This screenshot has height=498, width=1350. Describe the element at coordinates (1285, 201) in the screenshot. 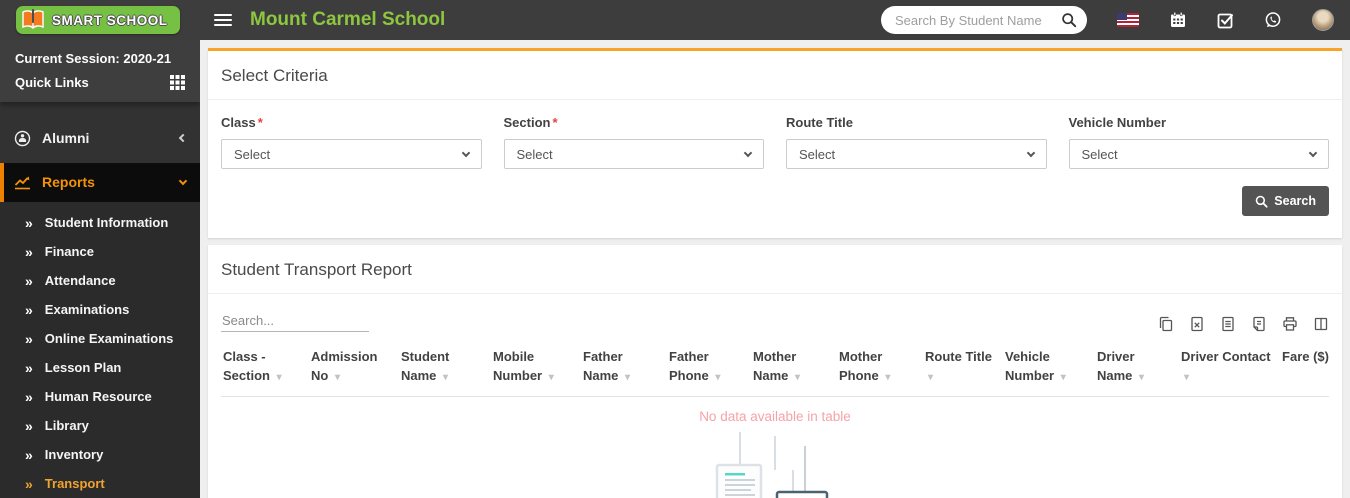

I see `search-button: Search` at that location.